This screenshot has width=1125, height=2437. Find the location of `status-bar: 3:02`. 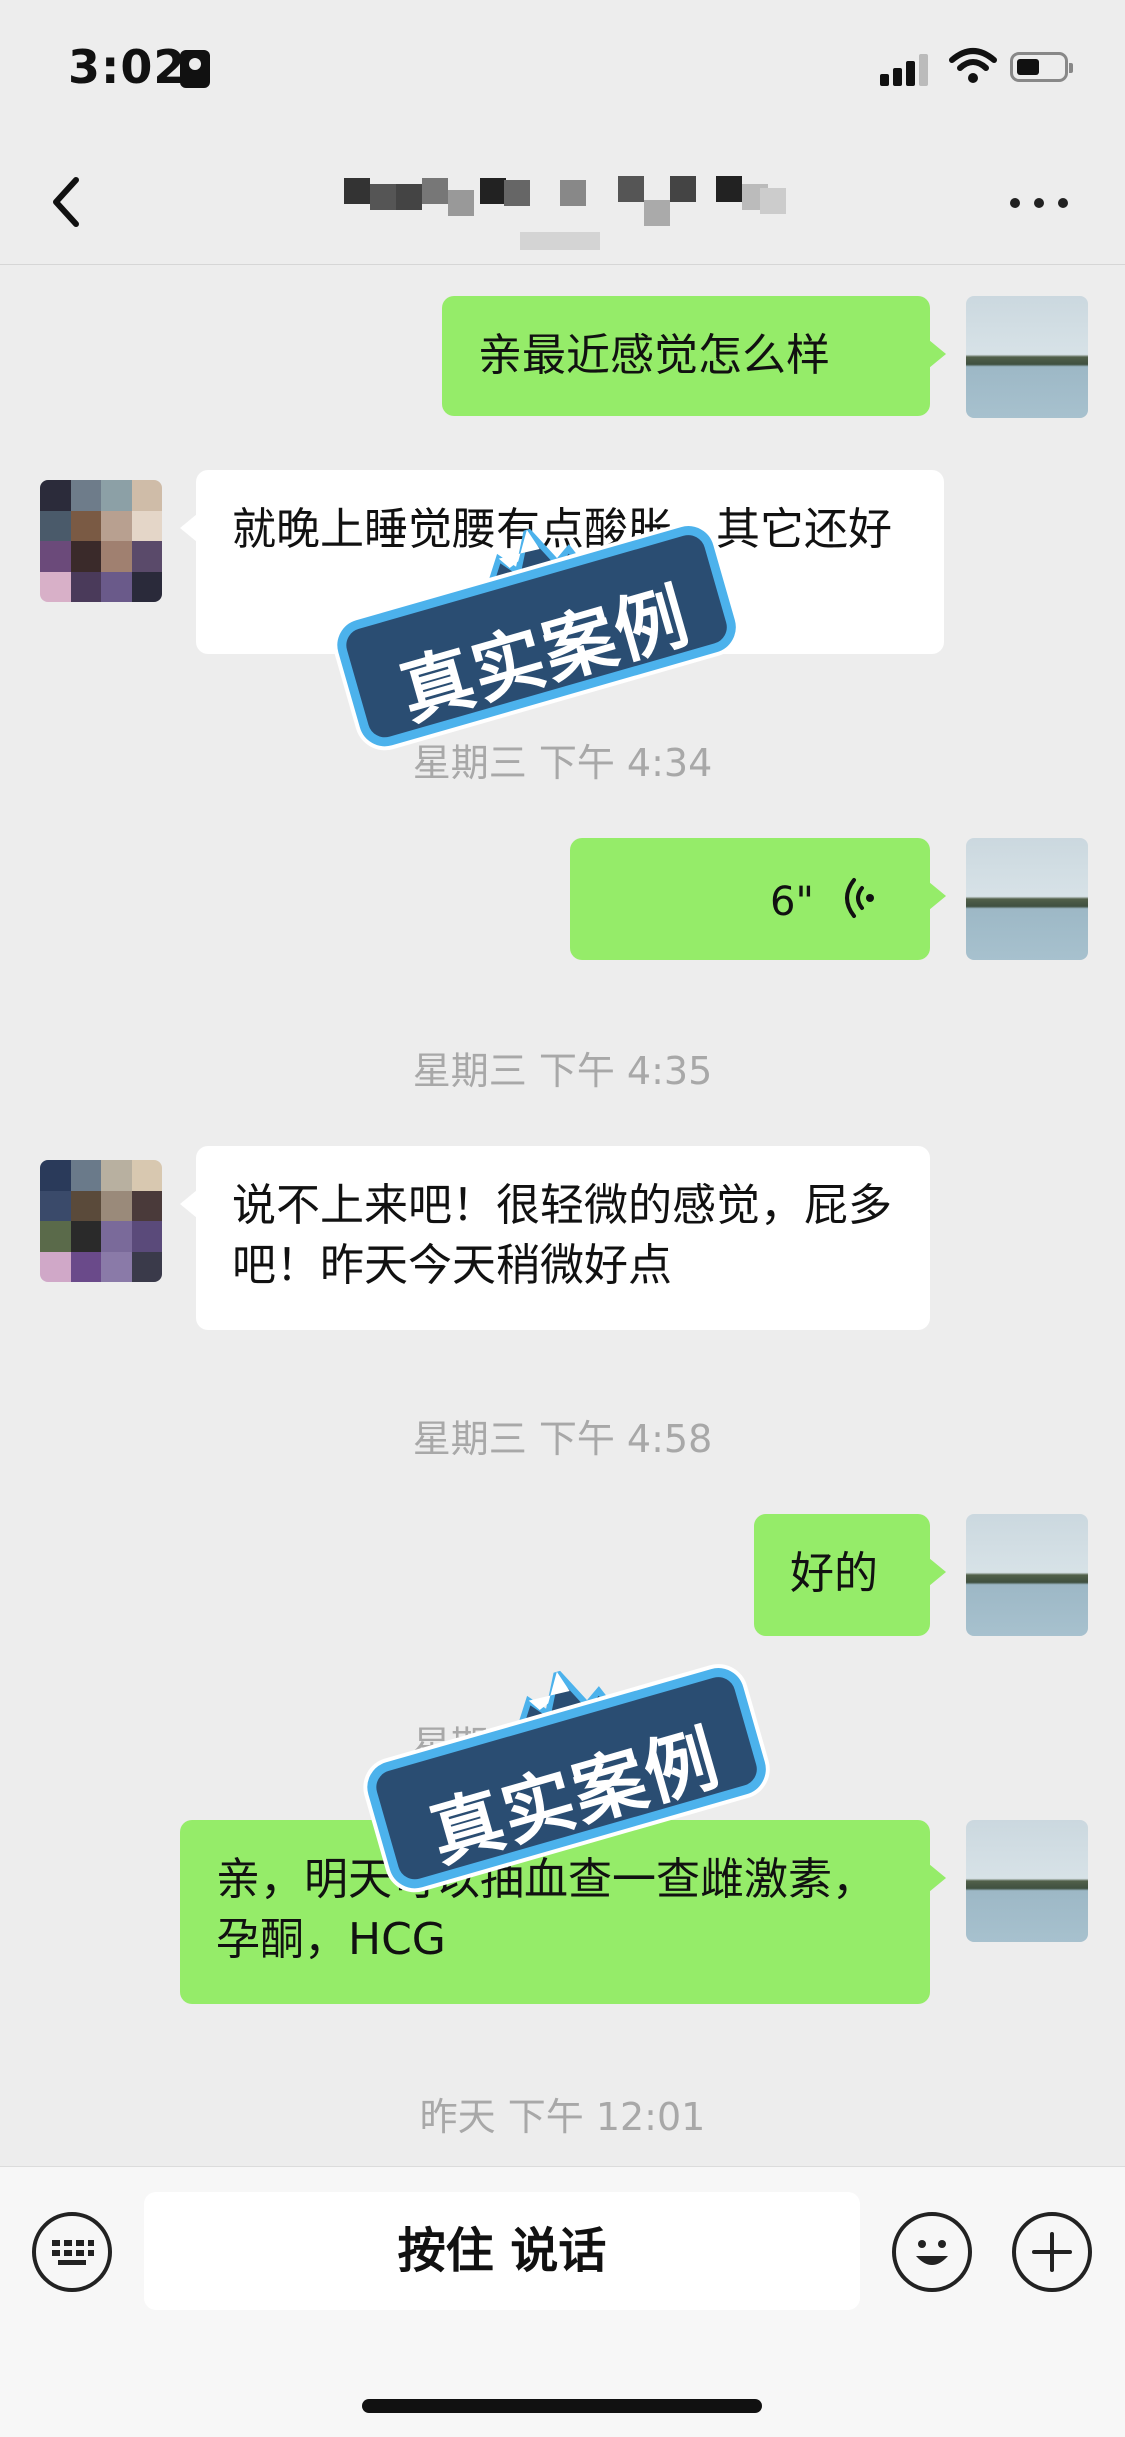

status-bar: 3:02 is located at coordinates (562, 70).